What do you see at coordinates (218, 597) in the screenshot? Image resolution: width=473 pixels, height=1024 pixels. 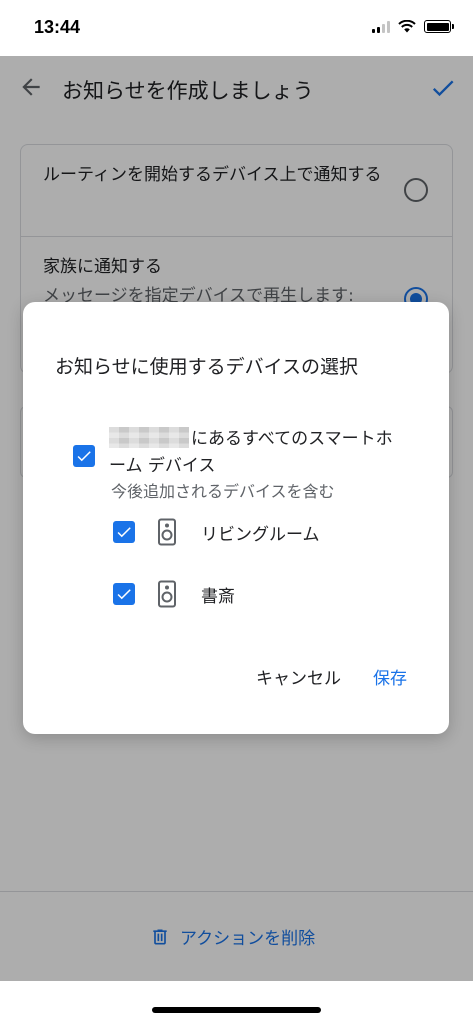 I see `device-label: 書斎` at bounding box center [218, 597].